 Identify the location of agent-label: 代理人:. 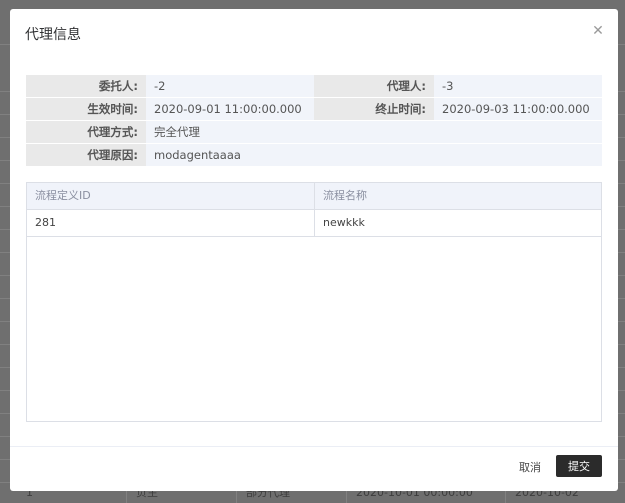
(374, 86).